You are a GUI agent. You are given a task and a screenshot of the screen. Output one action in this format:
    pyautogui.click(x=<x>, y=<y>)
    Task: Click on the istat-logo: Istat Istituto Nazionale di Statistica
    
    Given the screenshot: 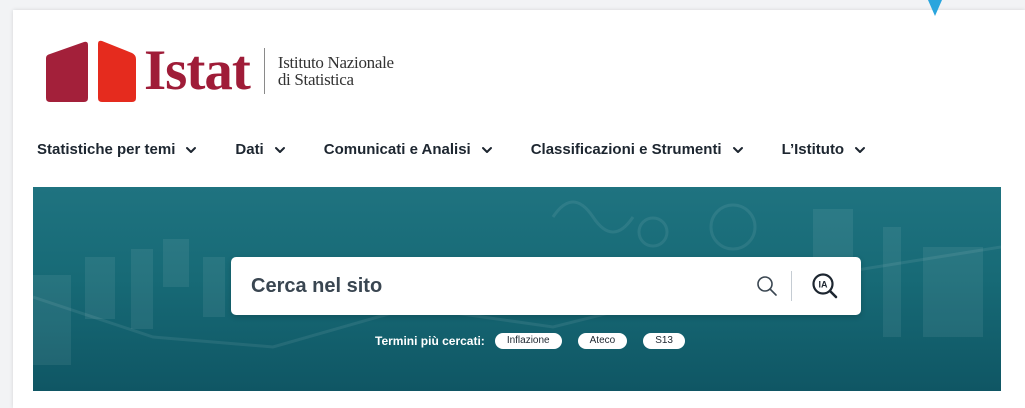 What is the action you would take?
    pyautogui.click(x=219, y=71)
    